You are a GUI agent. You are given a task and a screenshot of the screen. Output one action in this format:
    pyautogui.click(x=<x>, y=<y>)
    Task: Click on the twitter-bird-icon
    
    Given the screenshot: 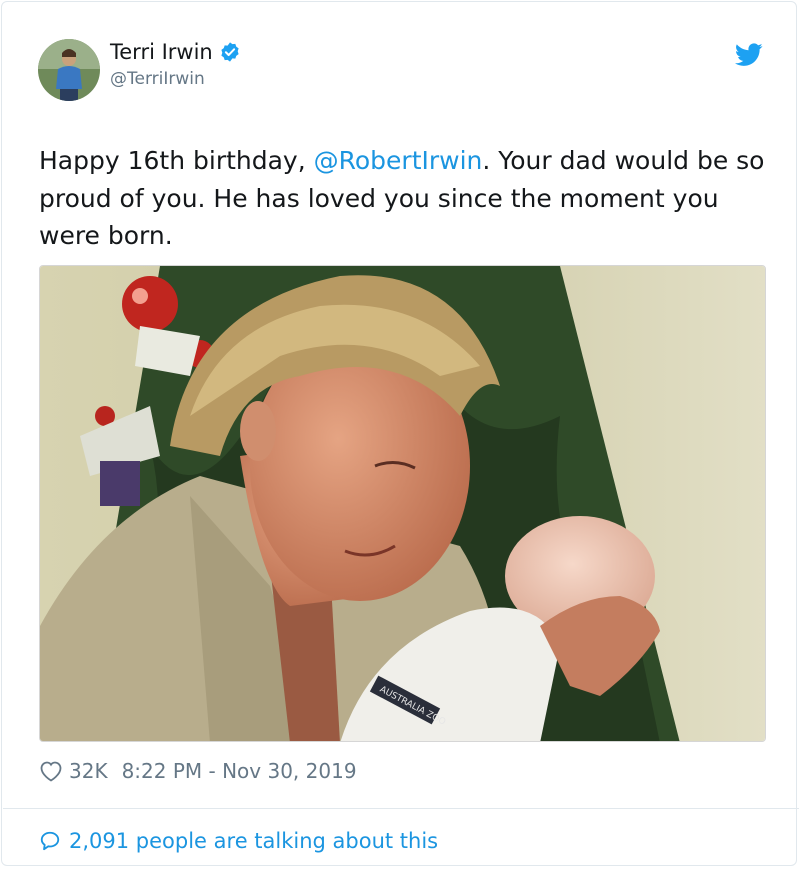 What is the action you would take?
    pyautogui.click(x=749, y=55)
    